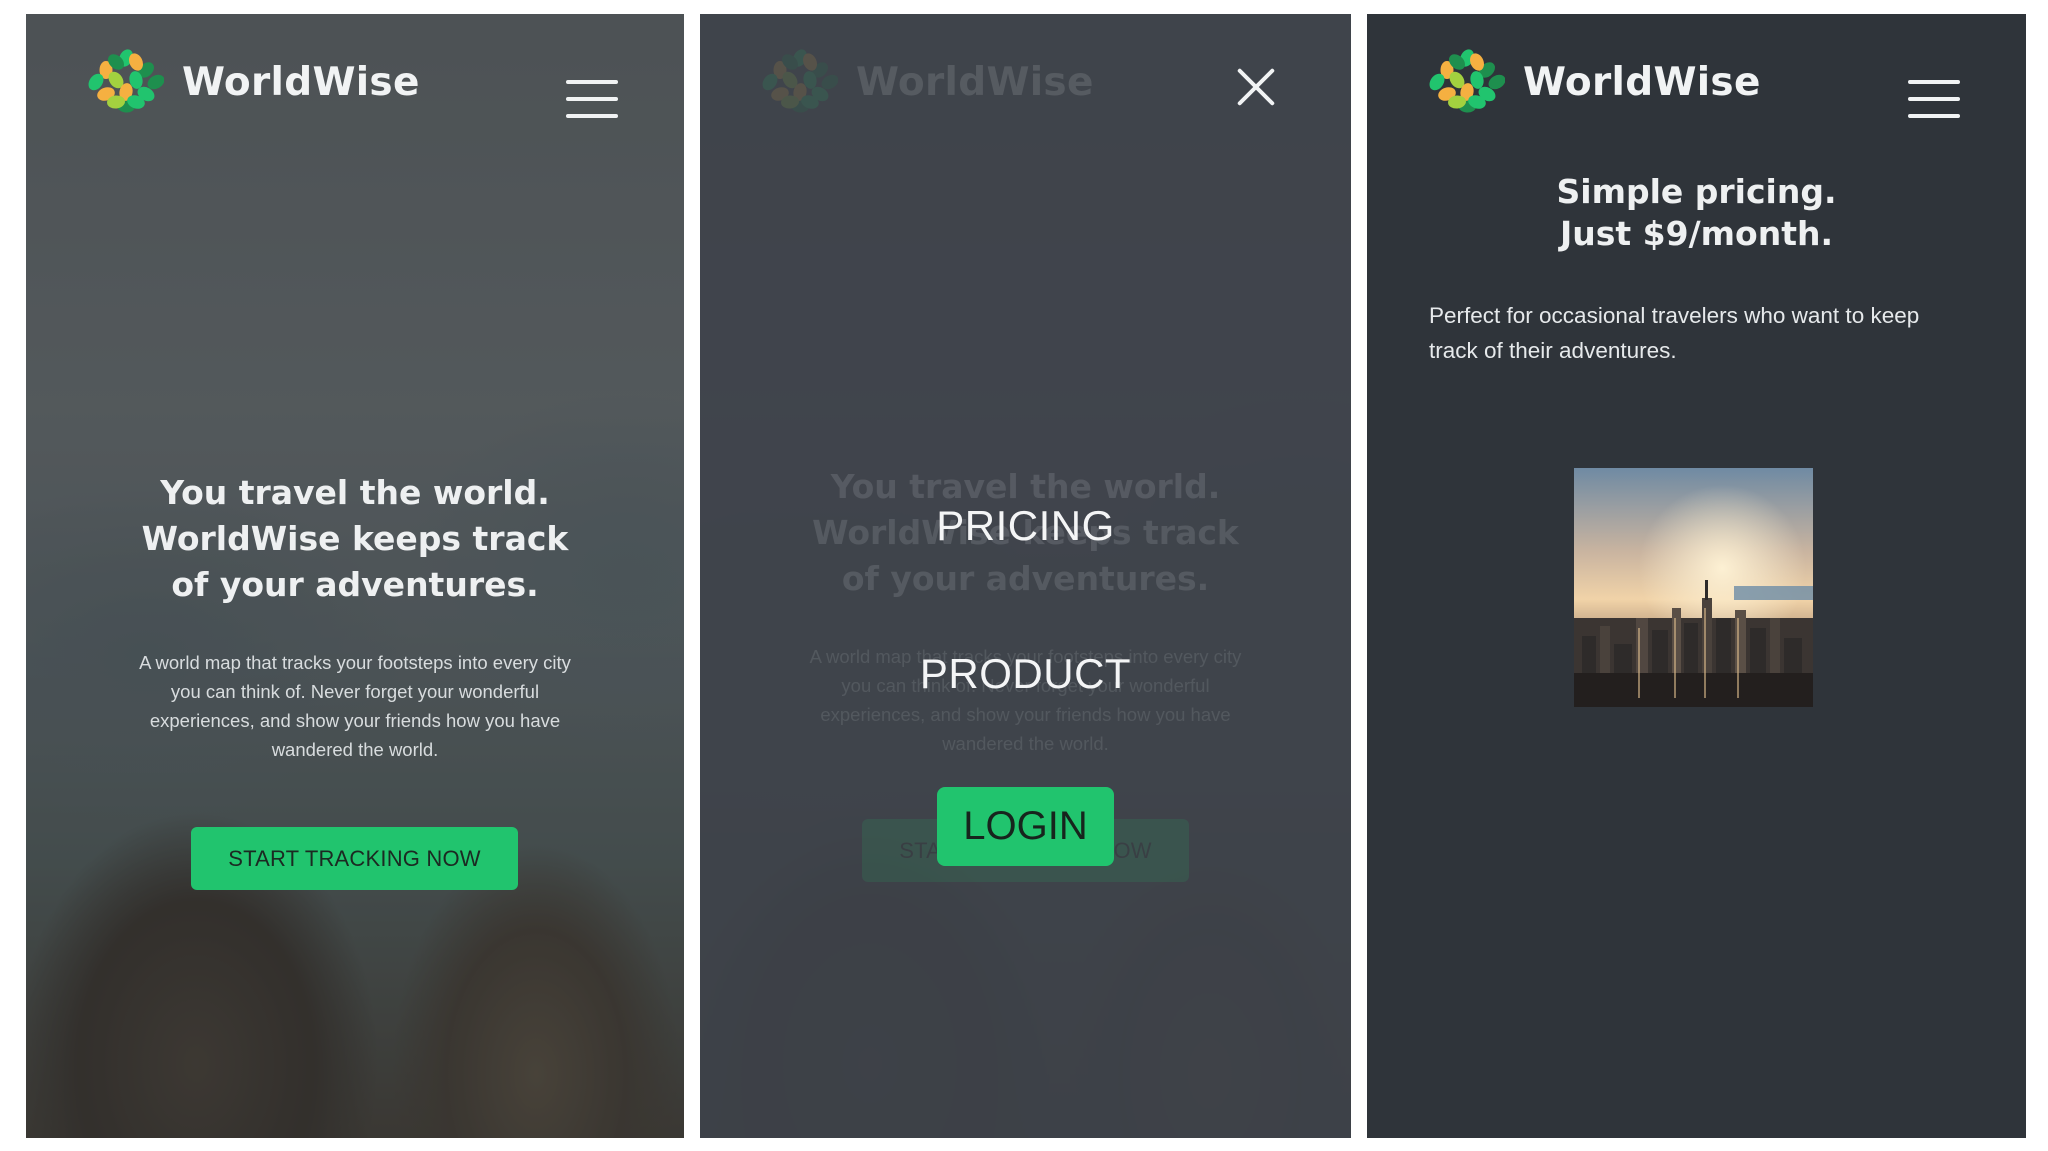 The height and width of the screenshot is (1151, 2048). Describe the element at coordinates (1025, 526) in the screenshot. I see `nav-item-pricing: PRICING` at that location.